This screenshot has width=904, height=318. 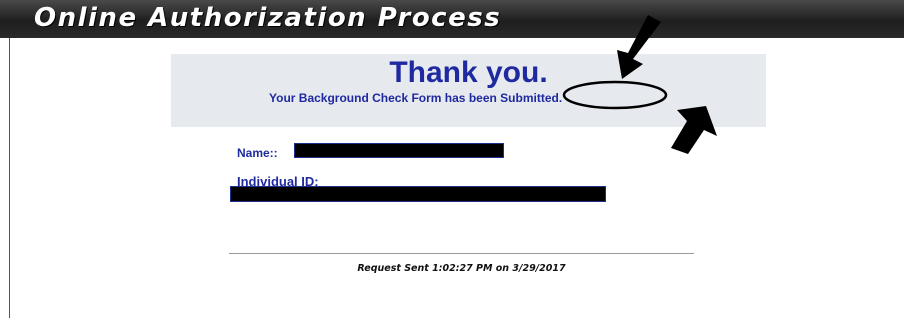 I want to click on name-redacted-value, so click(x=399, y=150).